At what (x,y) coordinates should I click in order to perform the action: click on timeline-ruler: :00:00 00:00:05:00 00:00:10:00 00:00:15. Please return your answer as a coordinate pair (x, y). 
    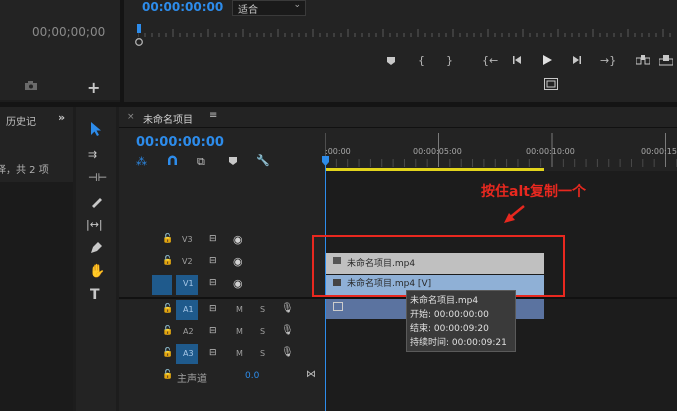
    Looking at the image, I should click on (501, 152).